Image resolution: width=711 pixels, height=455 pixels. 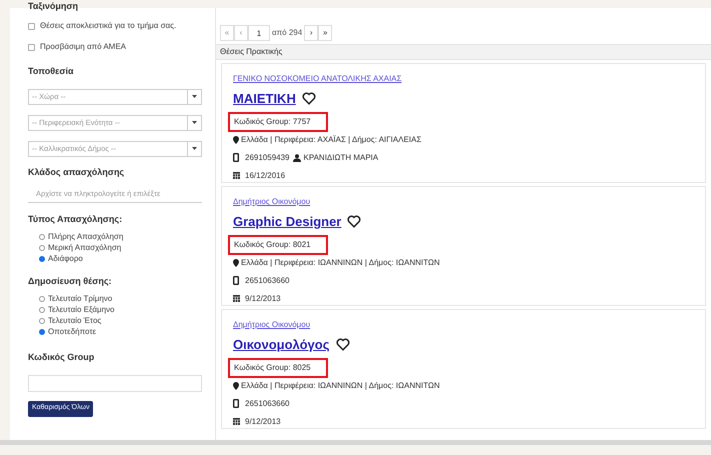 What do you see at coordinates (331, 140) in the screenshot?
I see `location-text: Ελλάδα | Περιφέρεια: ΑΧΑΪΑΣ | Δήμος: ΑΙΓΙΑΛΕΙΑΣ` at bounding box center [331, 140].